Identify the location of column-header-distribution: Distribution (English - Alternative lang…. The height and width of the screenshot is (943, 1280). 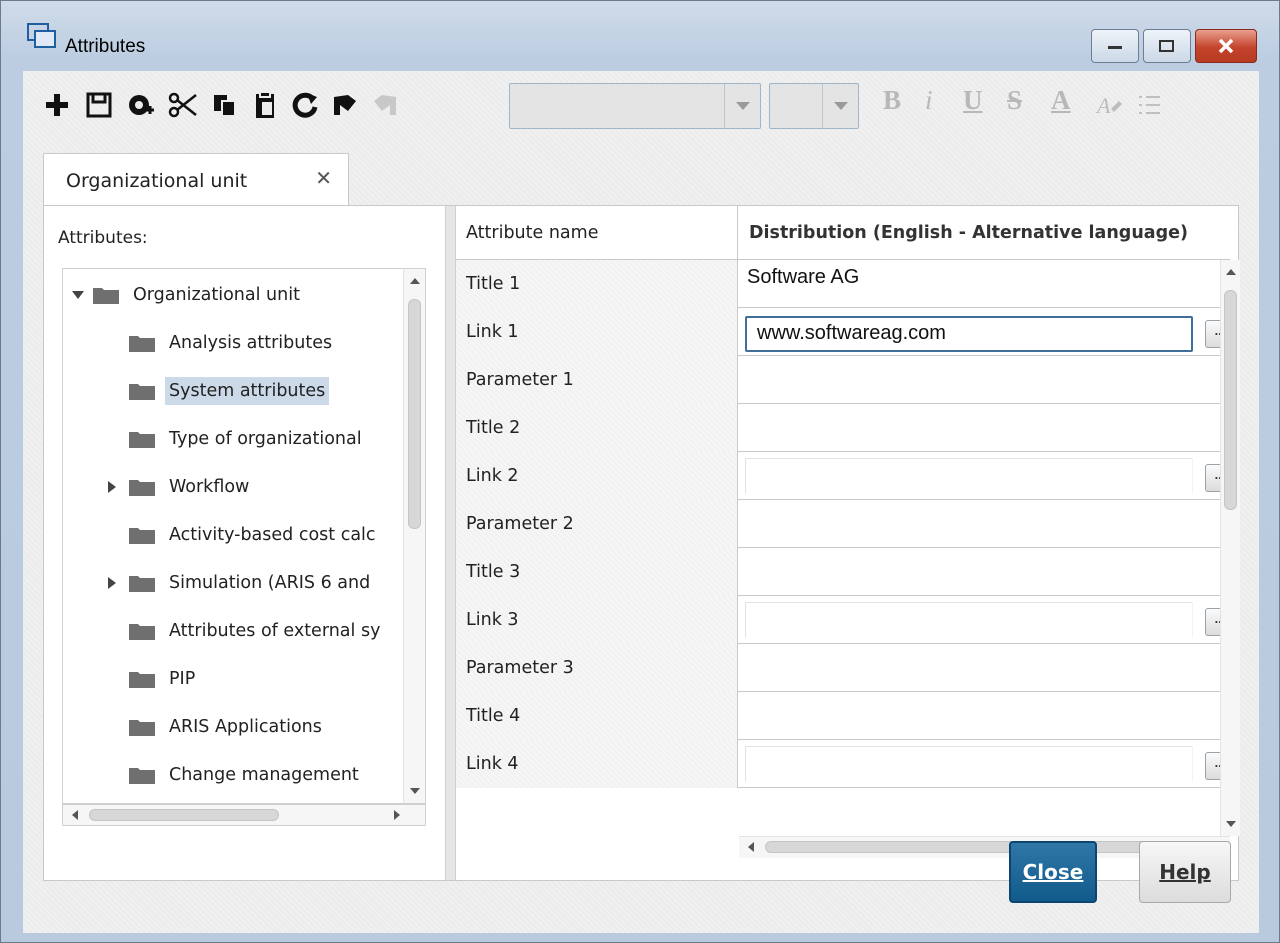
(984, 233).